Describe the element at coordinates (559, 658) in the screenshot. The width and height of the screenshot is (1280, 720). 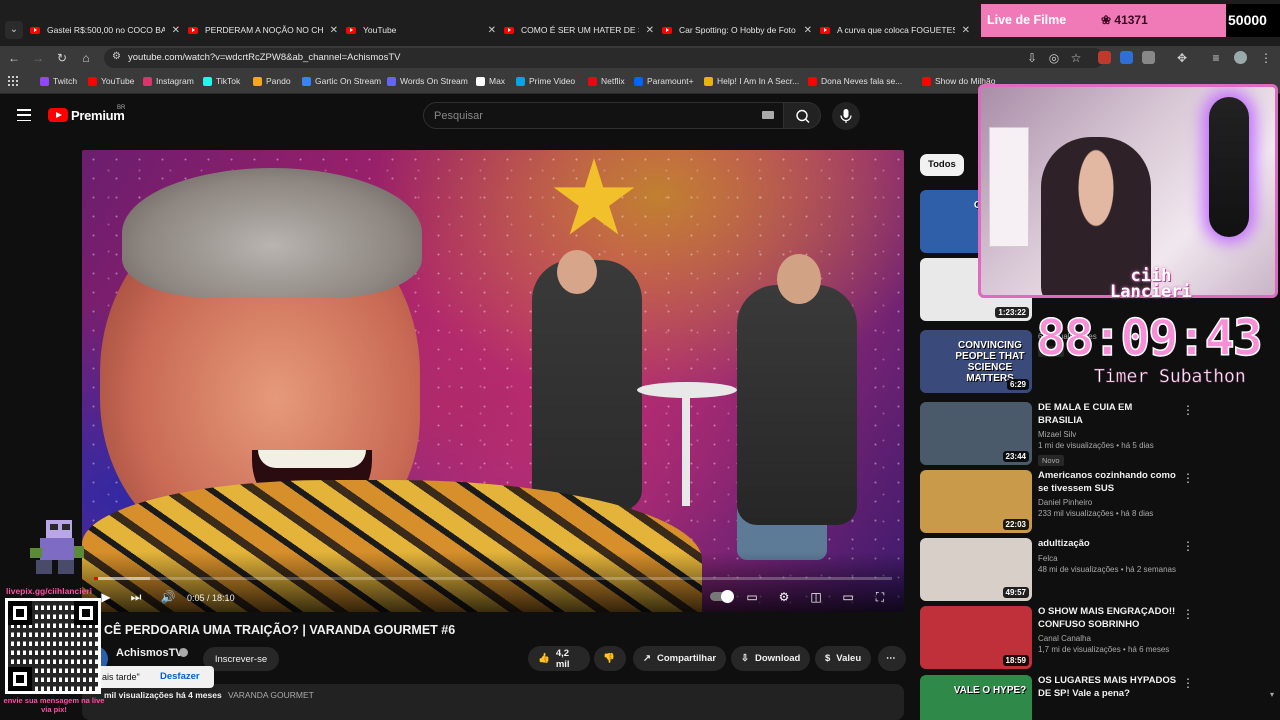
I see `like-button: 👍 4,2 mil` at that location.